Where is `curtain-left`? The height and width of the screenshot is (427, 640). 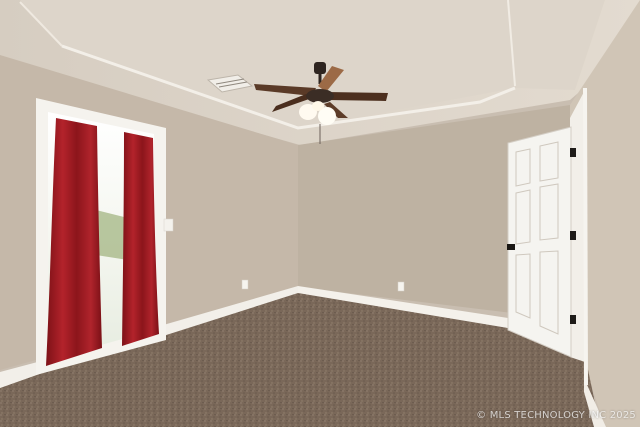 curtain-left is located at coordinates (74, 242).